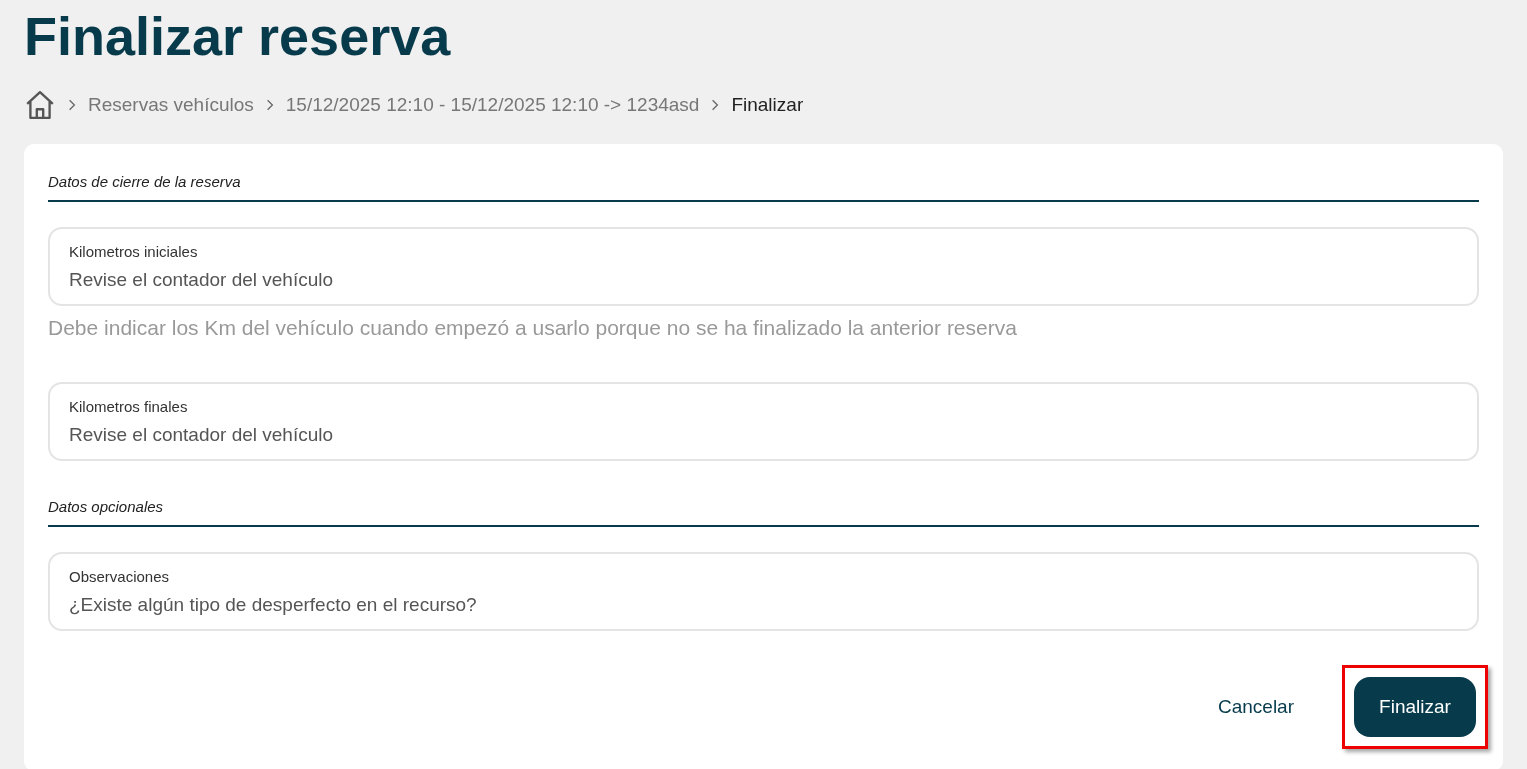 Image resolution: width=1527 pixels, height=769 pixels. Describe the element at coordinates (129, 407) in the screenshot. I see `field-label: Kilometros finales` at that location.